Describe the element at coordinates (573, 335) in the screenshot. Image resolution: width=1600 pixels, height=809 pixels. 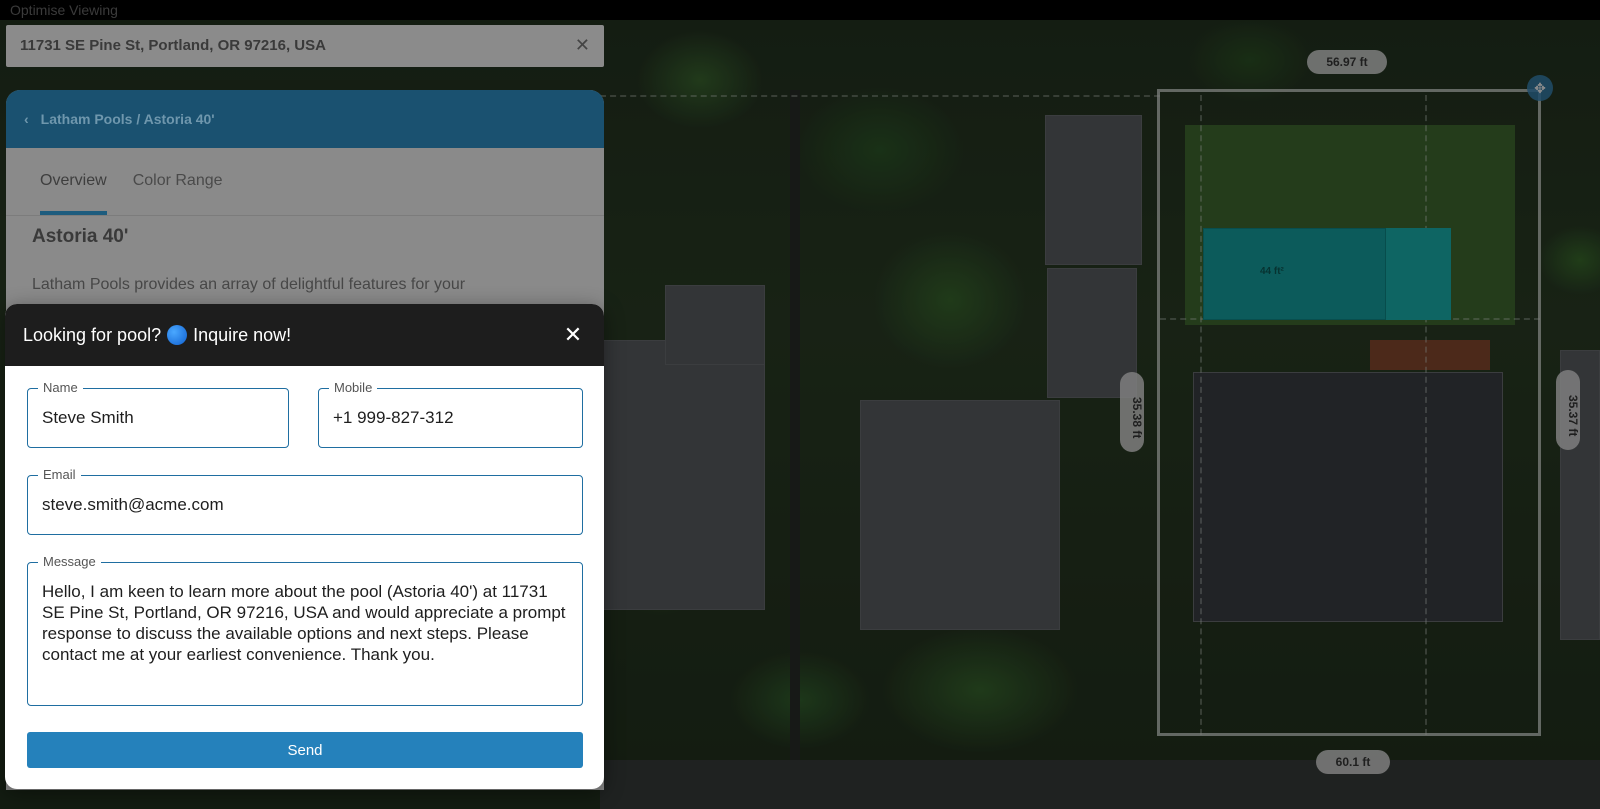
I see `close-dialog-button: ✕` at that location.